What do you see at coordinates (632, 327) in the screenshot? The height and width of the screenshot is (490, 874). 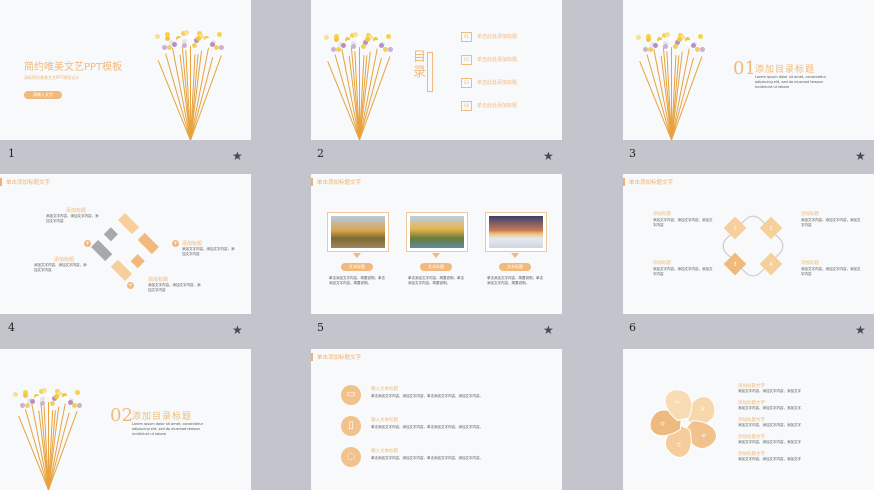 I see `slide-number-6: 6` at bounding box center [632, 327].